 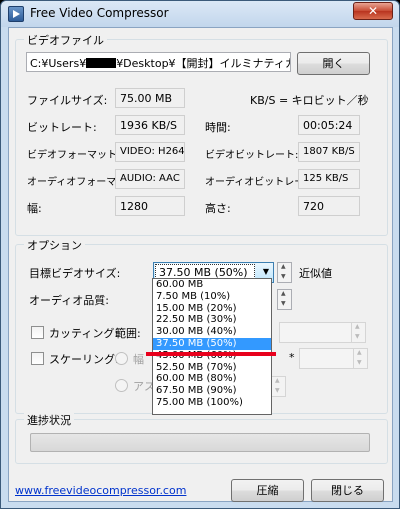 I want to click on multiply-sign: *, so click(x=292, y=357).